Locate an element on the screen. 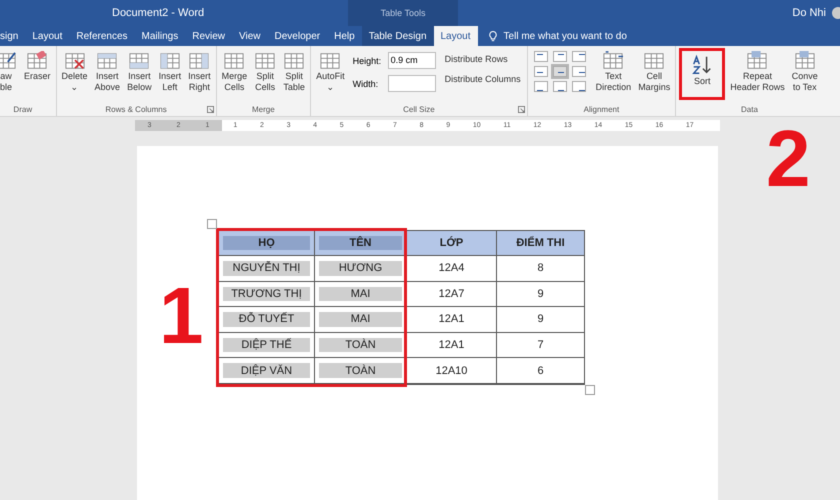 The image size is (840, 500). table-cell: HƯƠNG is located at coordinates (360, 268).